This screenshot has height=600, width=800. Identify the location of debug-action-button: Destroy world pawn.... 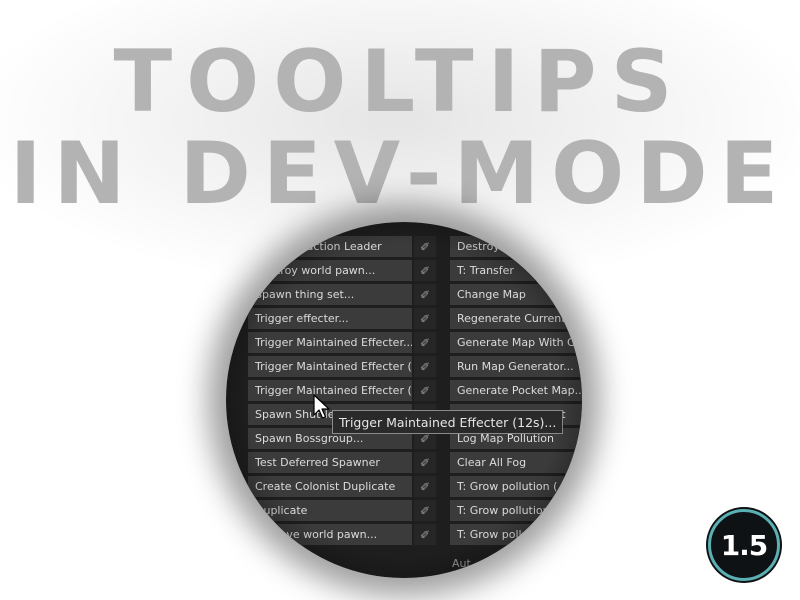
(330, 270).